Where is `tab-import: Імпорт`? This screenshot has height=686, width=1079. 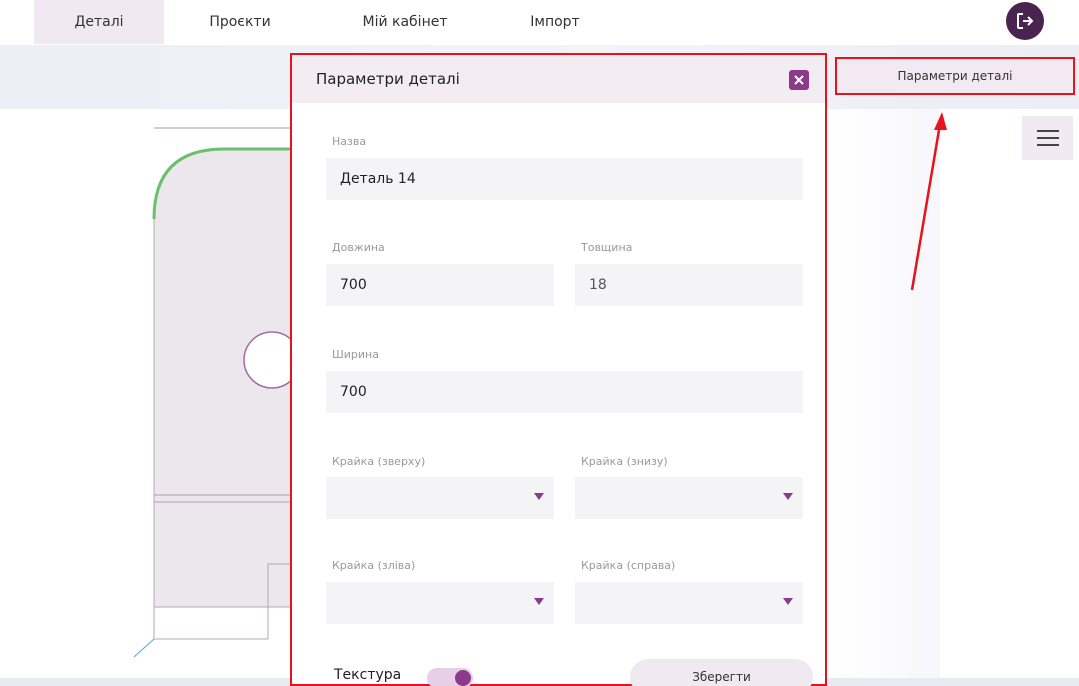 tab-import: Імпорт is located at coordinates (555, 22).